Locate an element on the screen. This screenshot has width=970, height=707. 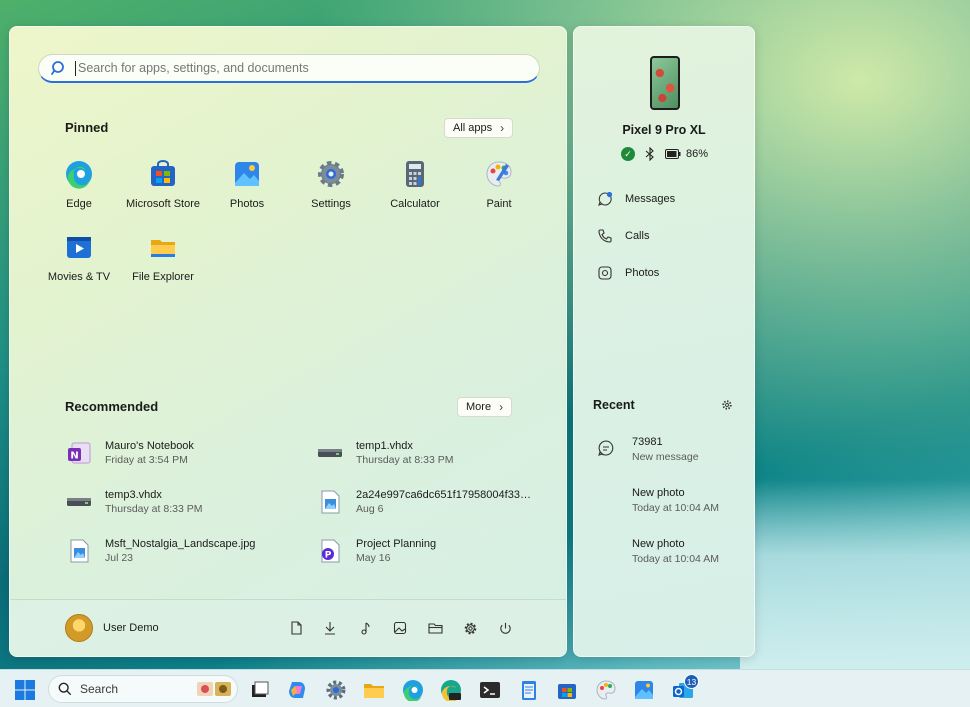
power-button is located at coordinates (505, 628).